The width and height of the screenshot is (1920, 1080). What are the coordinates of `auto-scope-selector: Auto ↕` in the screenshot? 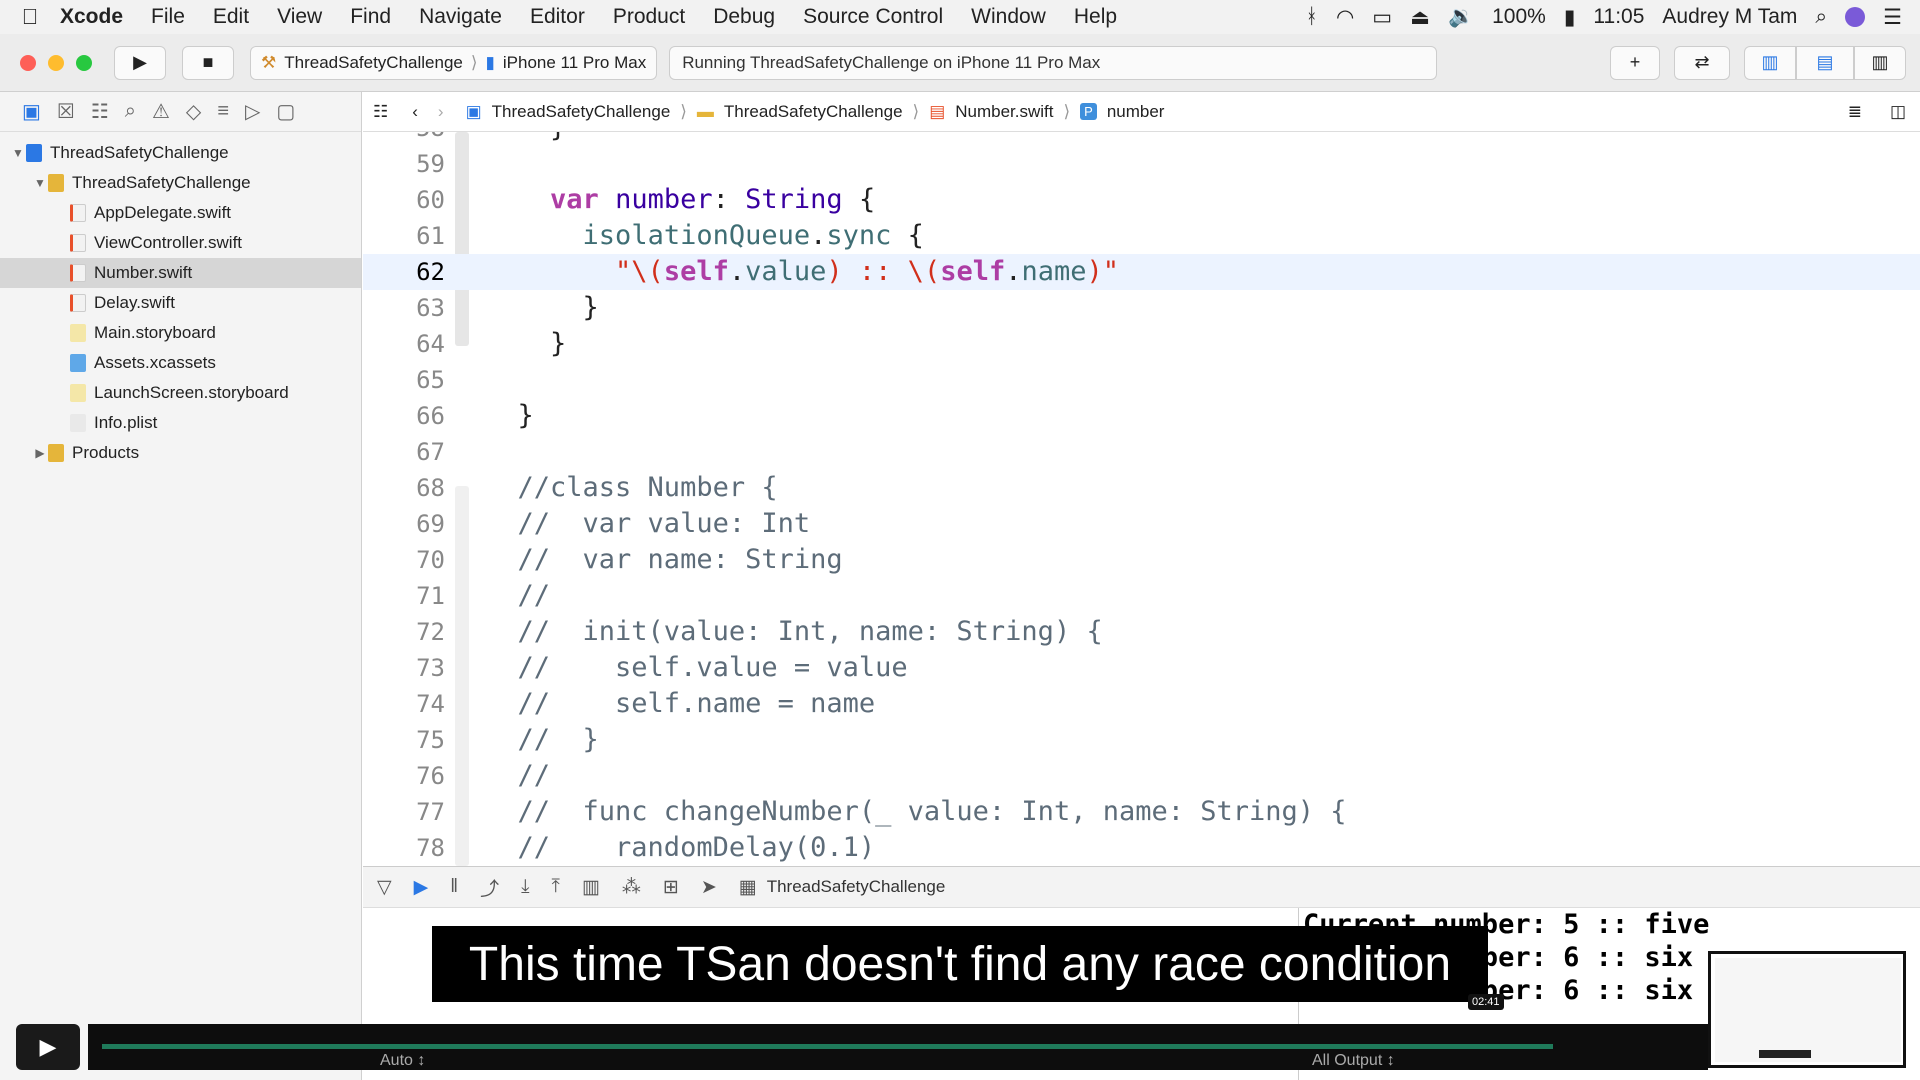 It's located at (402, 1061).